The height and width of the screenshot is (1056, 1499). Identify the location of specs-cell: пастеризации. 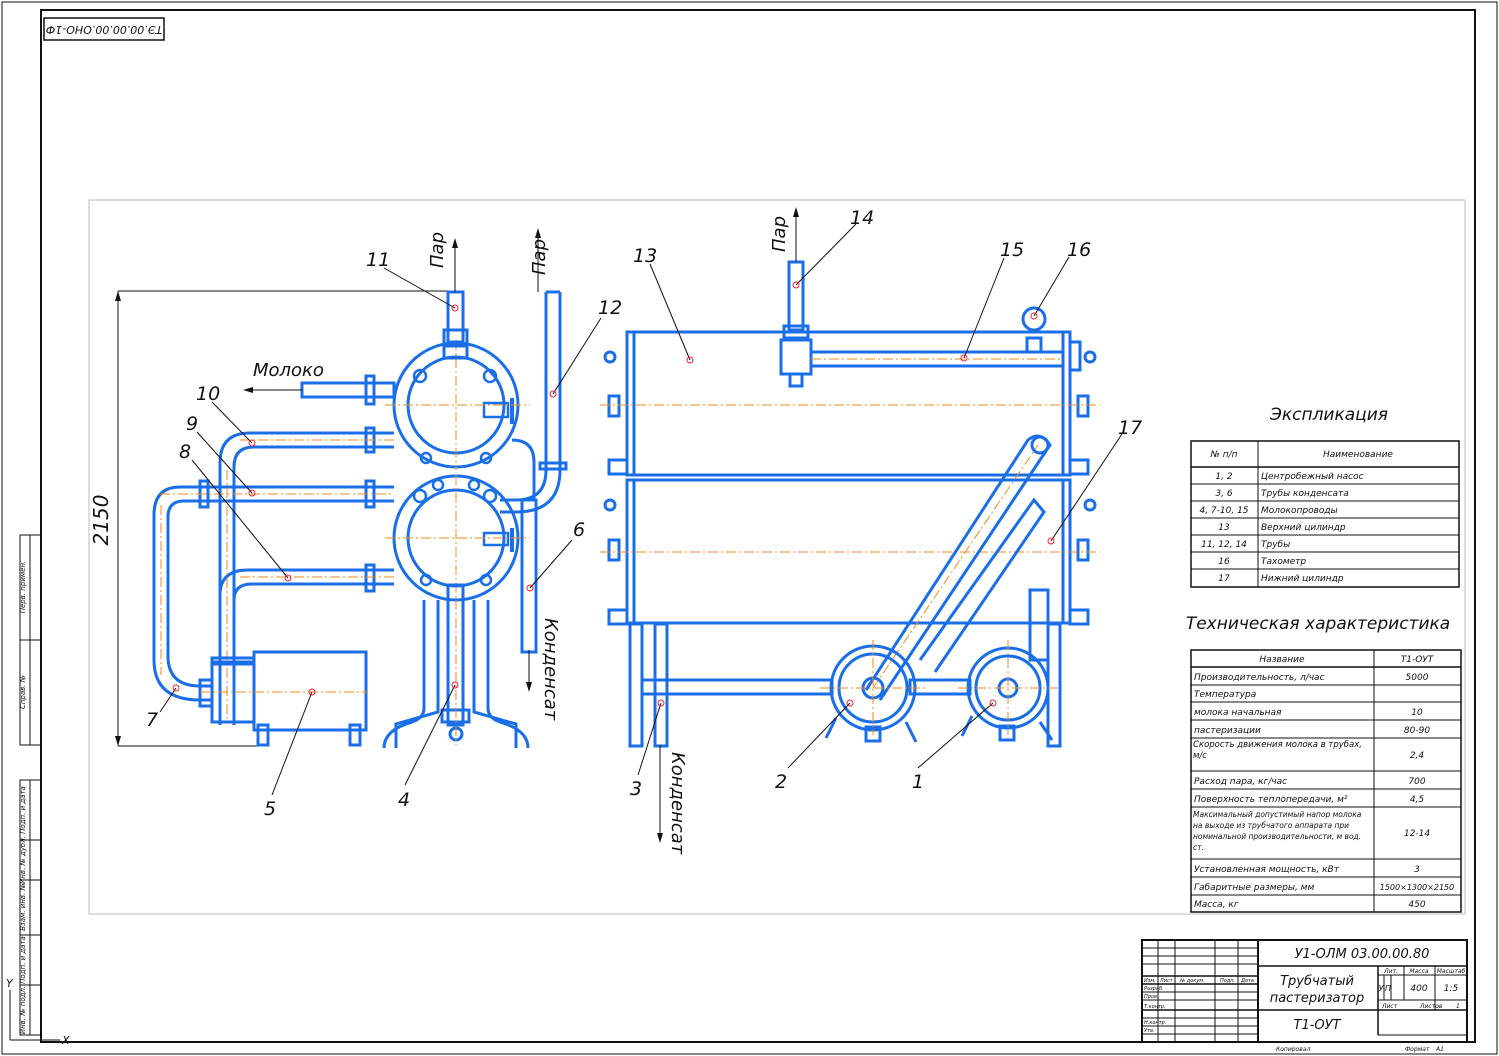
(1227, 731).